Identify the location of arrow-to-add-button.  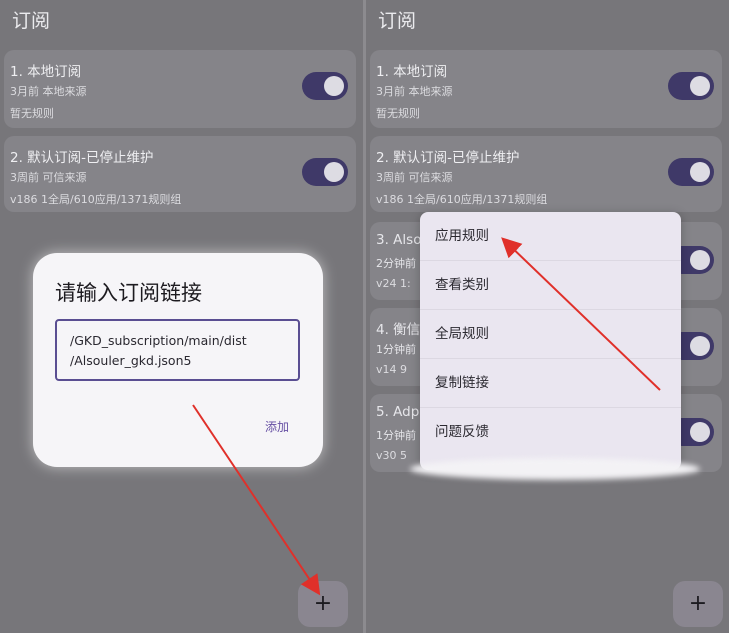
(256, 500).